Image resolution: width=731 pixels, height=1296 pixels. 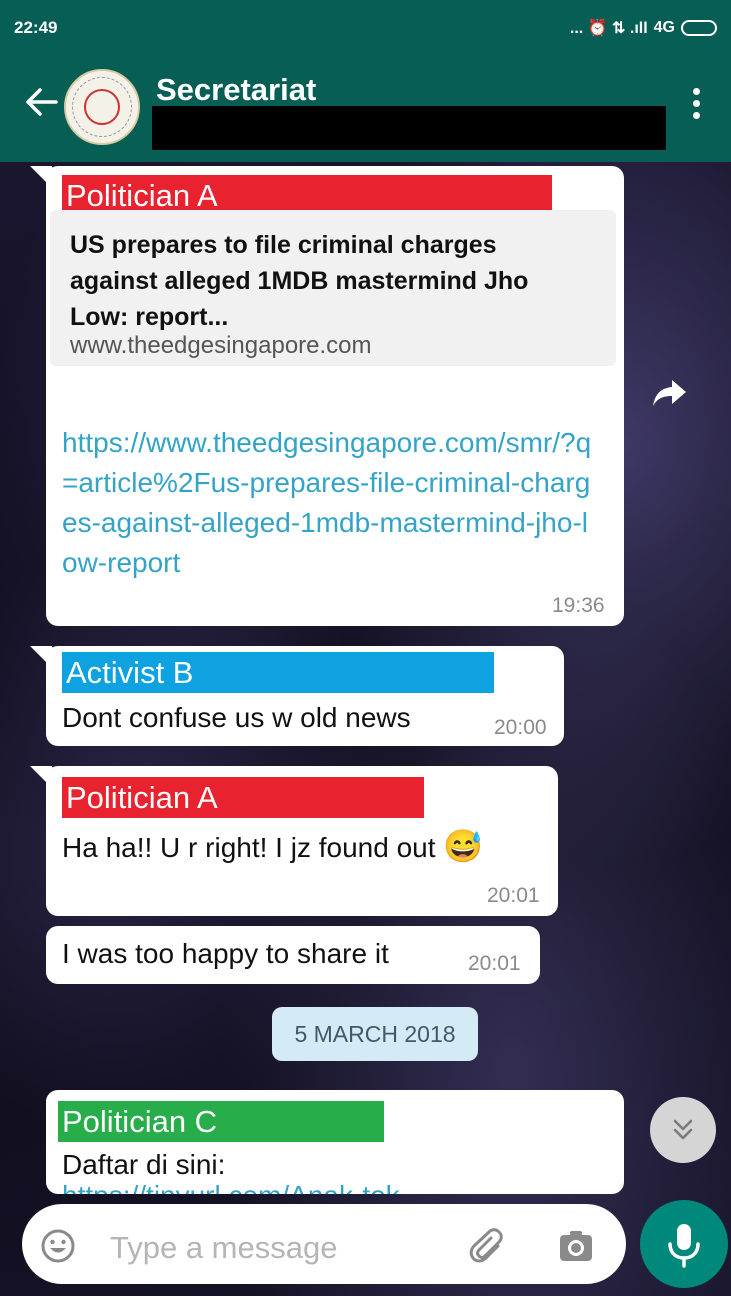 I want to click on message-text: I was too happy to share it, so click(x=225, y=953).